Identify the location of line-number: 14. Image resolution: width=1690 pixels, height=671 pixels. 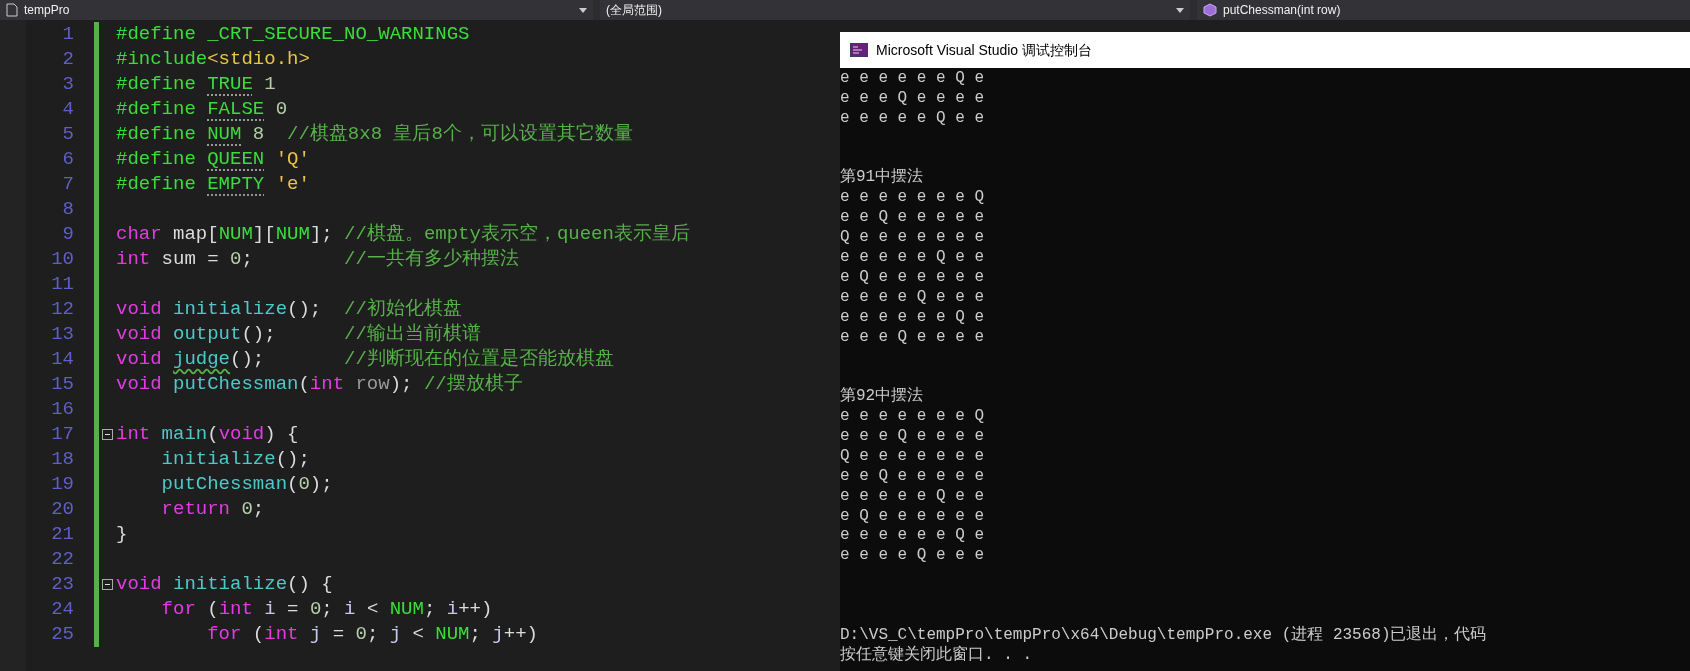
(62, 360).